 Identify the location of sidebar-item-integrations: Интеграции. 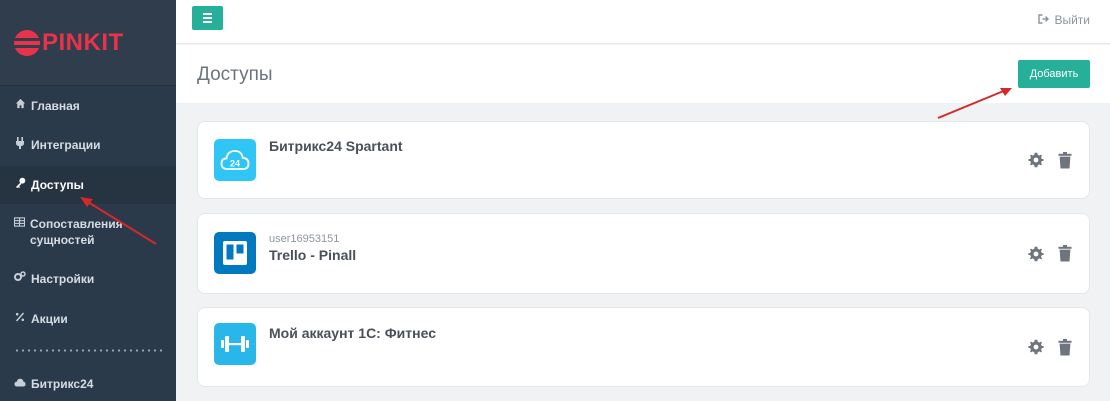
(88, 145).